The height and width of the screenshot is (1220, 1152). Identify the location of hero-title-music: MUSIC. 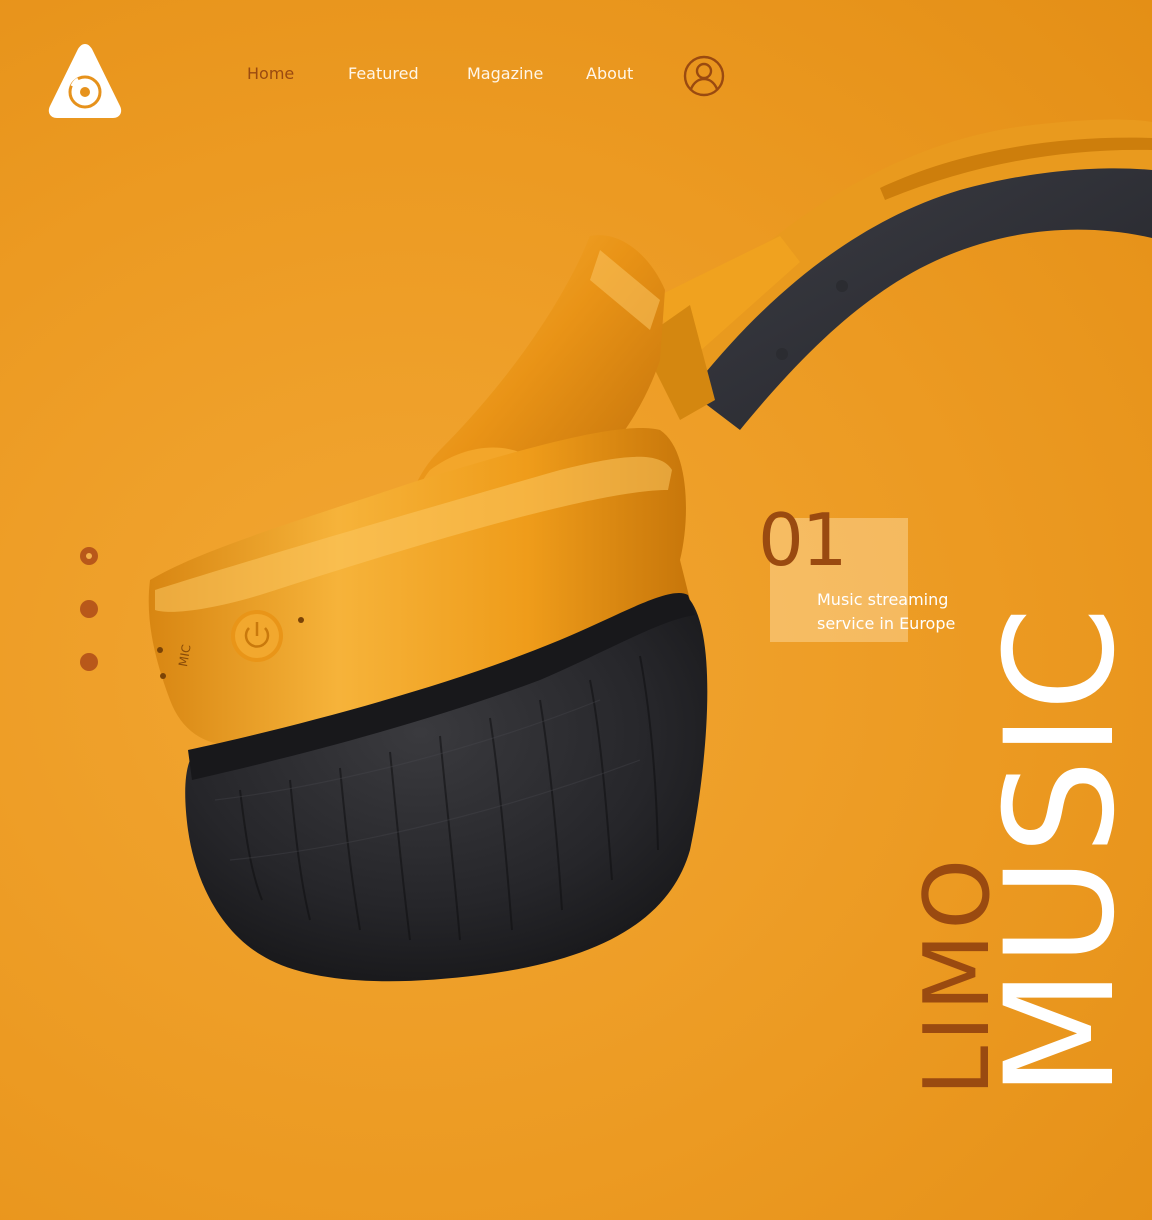
(1061, 851).